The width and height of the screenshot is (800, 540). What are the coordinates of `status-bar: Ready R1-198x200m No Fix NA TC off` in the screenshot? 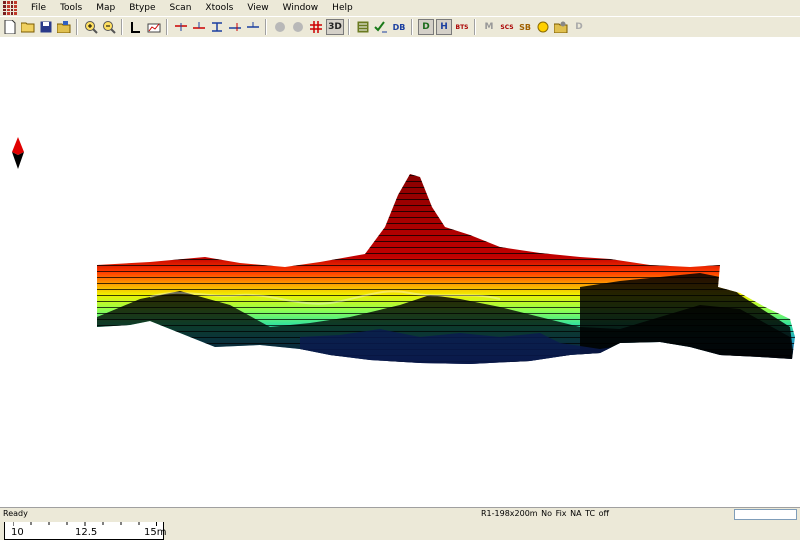 It's located at (400, 514).